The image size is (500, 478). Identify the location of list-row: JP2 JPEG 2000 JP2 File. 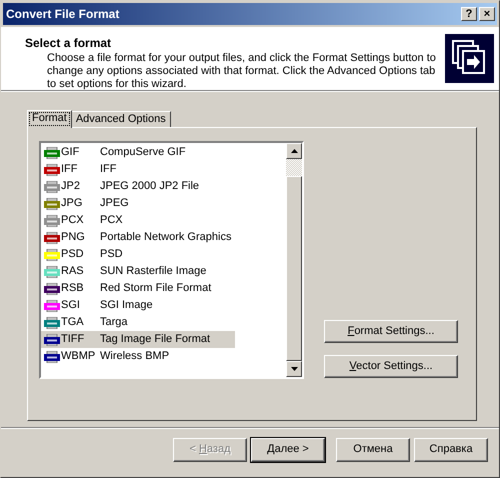
(138, 186).